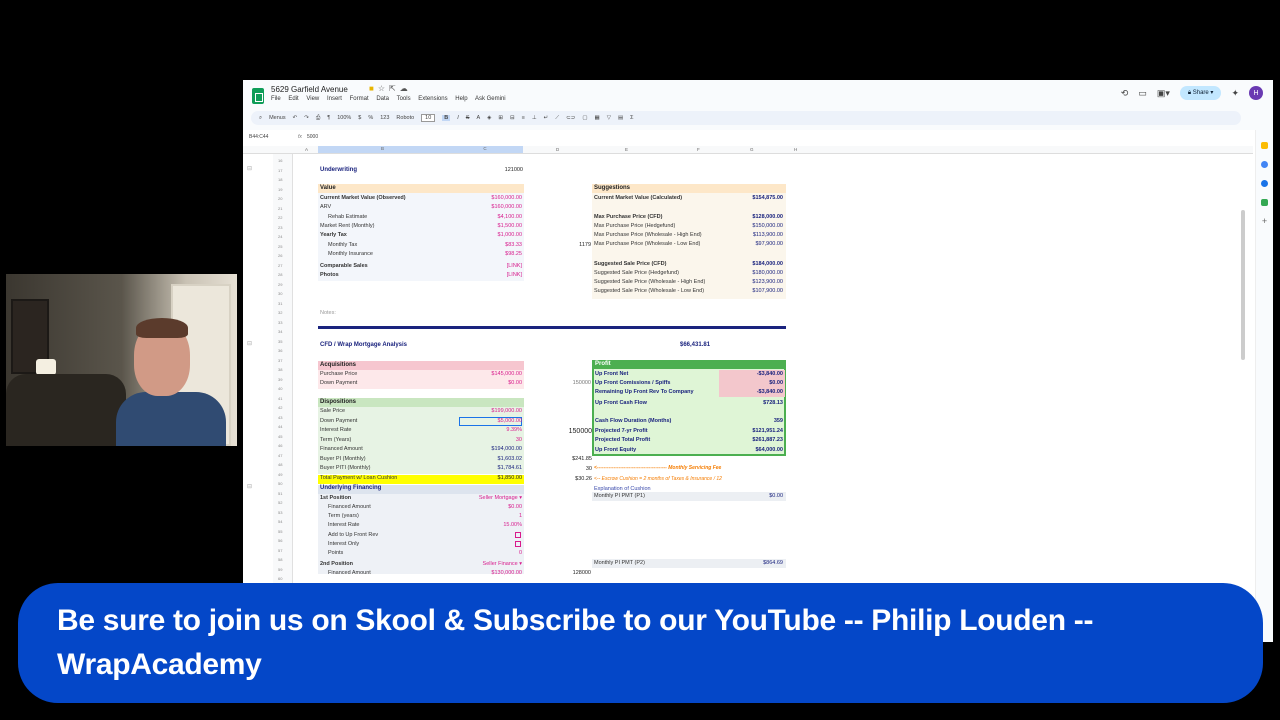 The width and height of the screenshot is (1280, 720). I want to click on row-number: 41, so click(280, 399).